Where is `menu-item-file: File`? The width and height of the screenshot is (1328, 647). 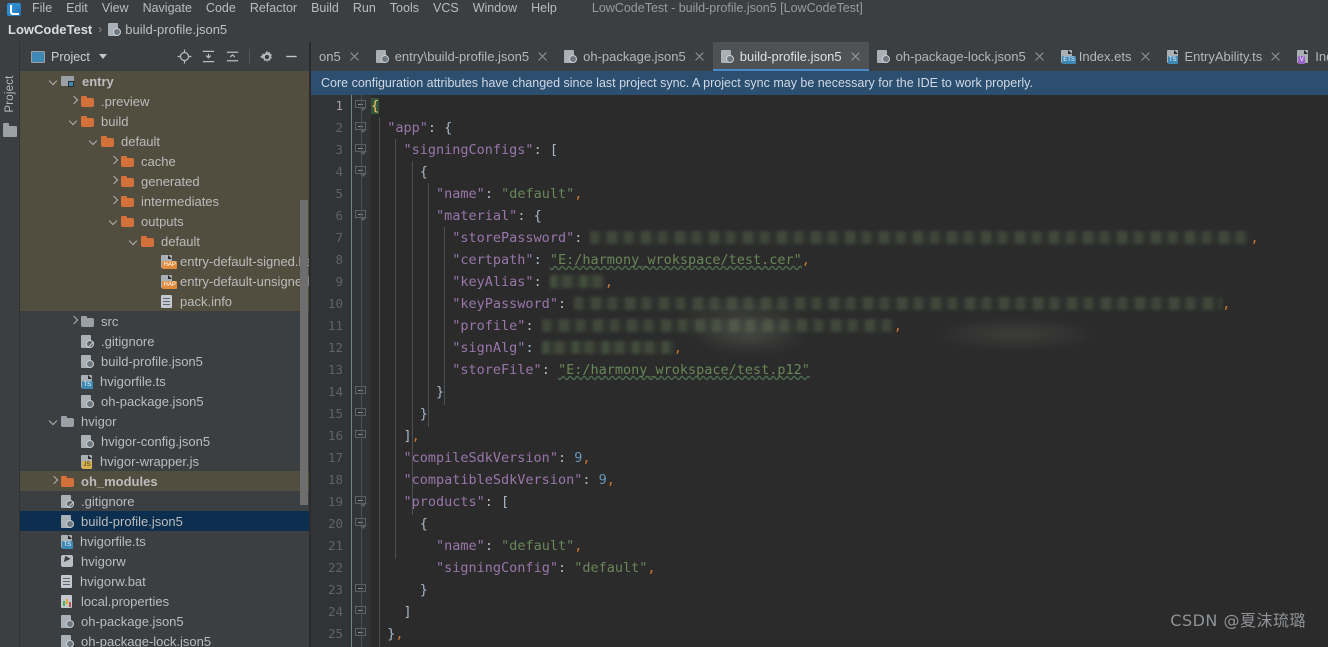
menu-item-file: File is located at coordinates (42, 8).